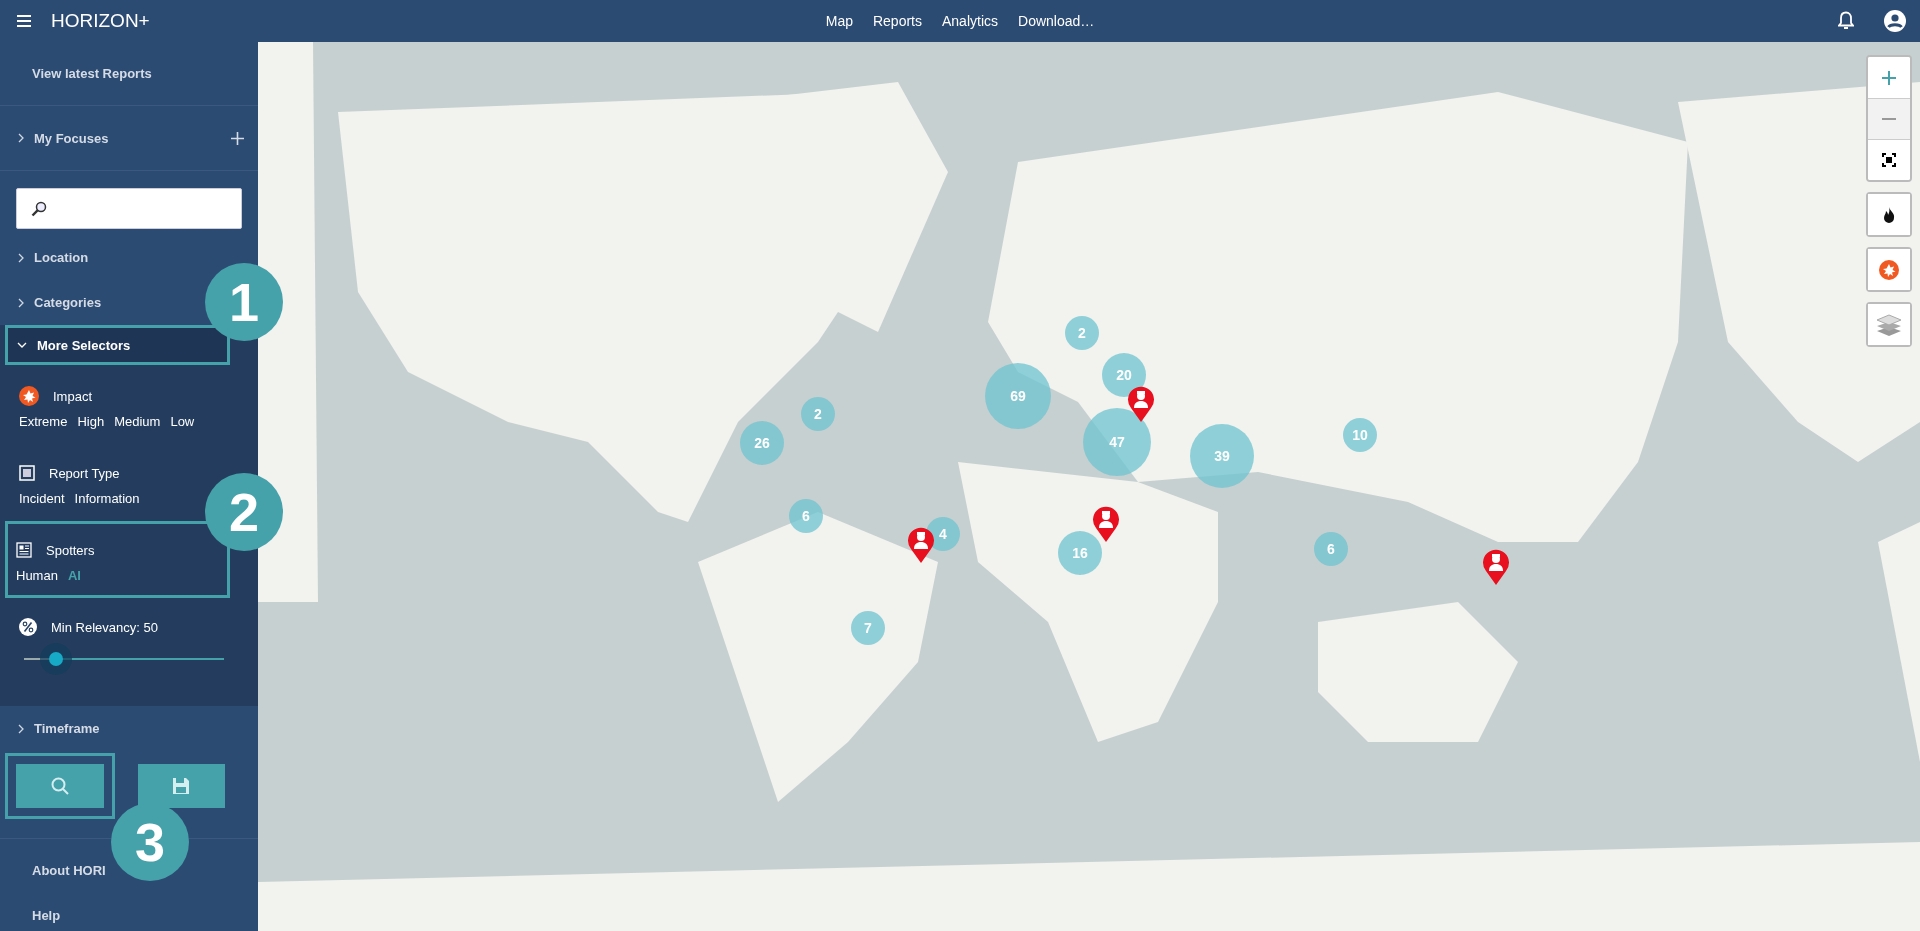  Describe the element at coordinates (107, 498) in the screenshot. I see `filter-option: Information` at that location.